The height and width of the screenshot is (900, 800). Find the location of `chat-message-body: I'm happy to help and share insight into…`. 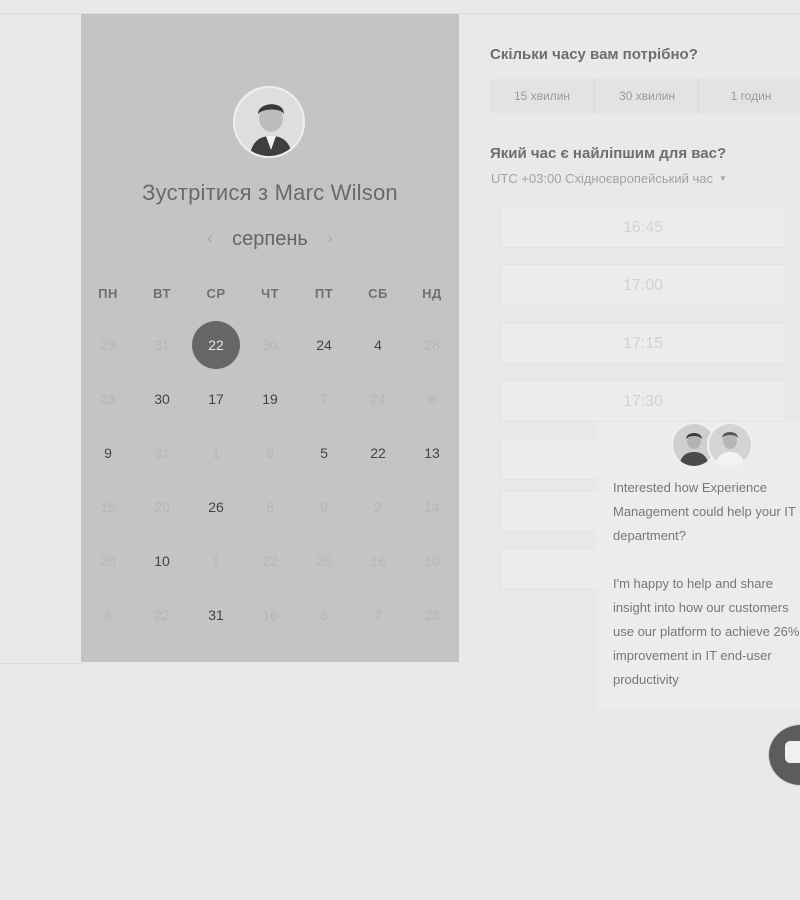

chat-message-body: I'm happy to help and share insight into… is located at coordinates (706, 631).